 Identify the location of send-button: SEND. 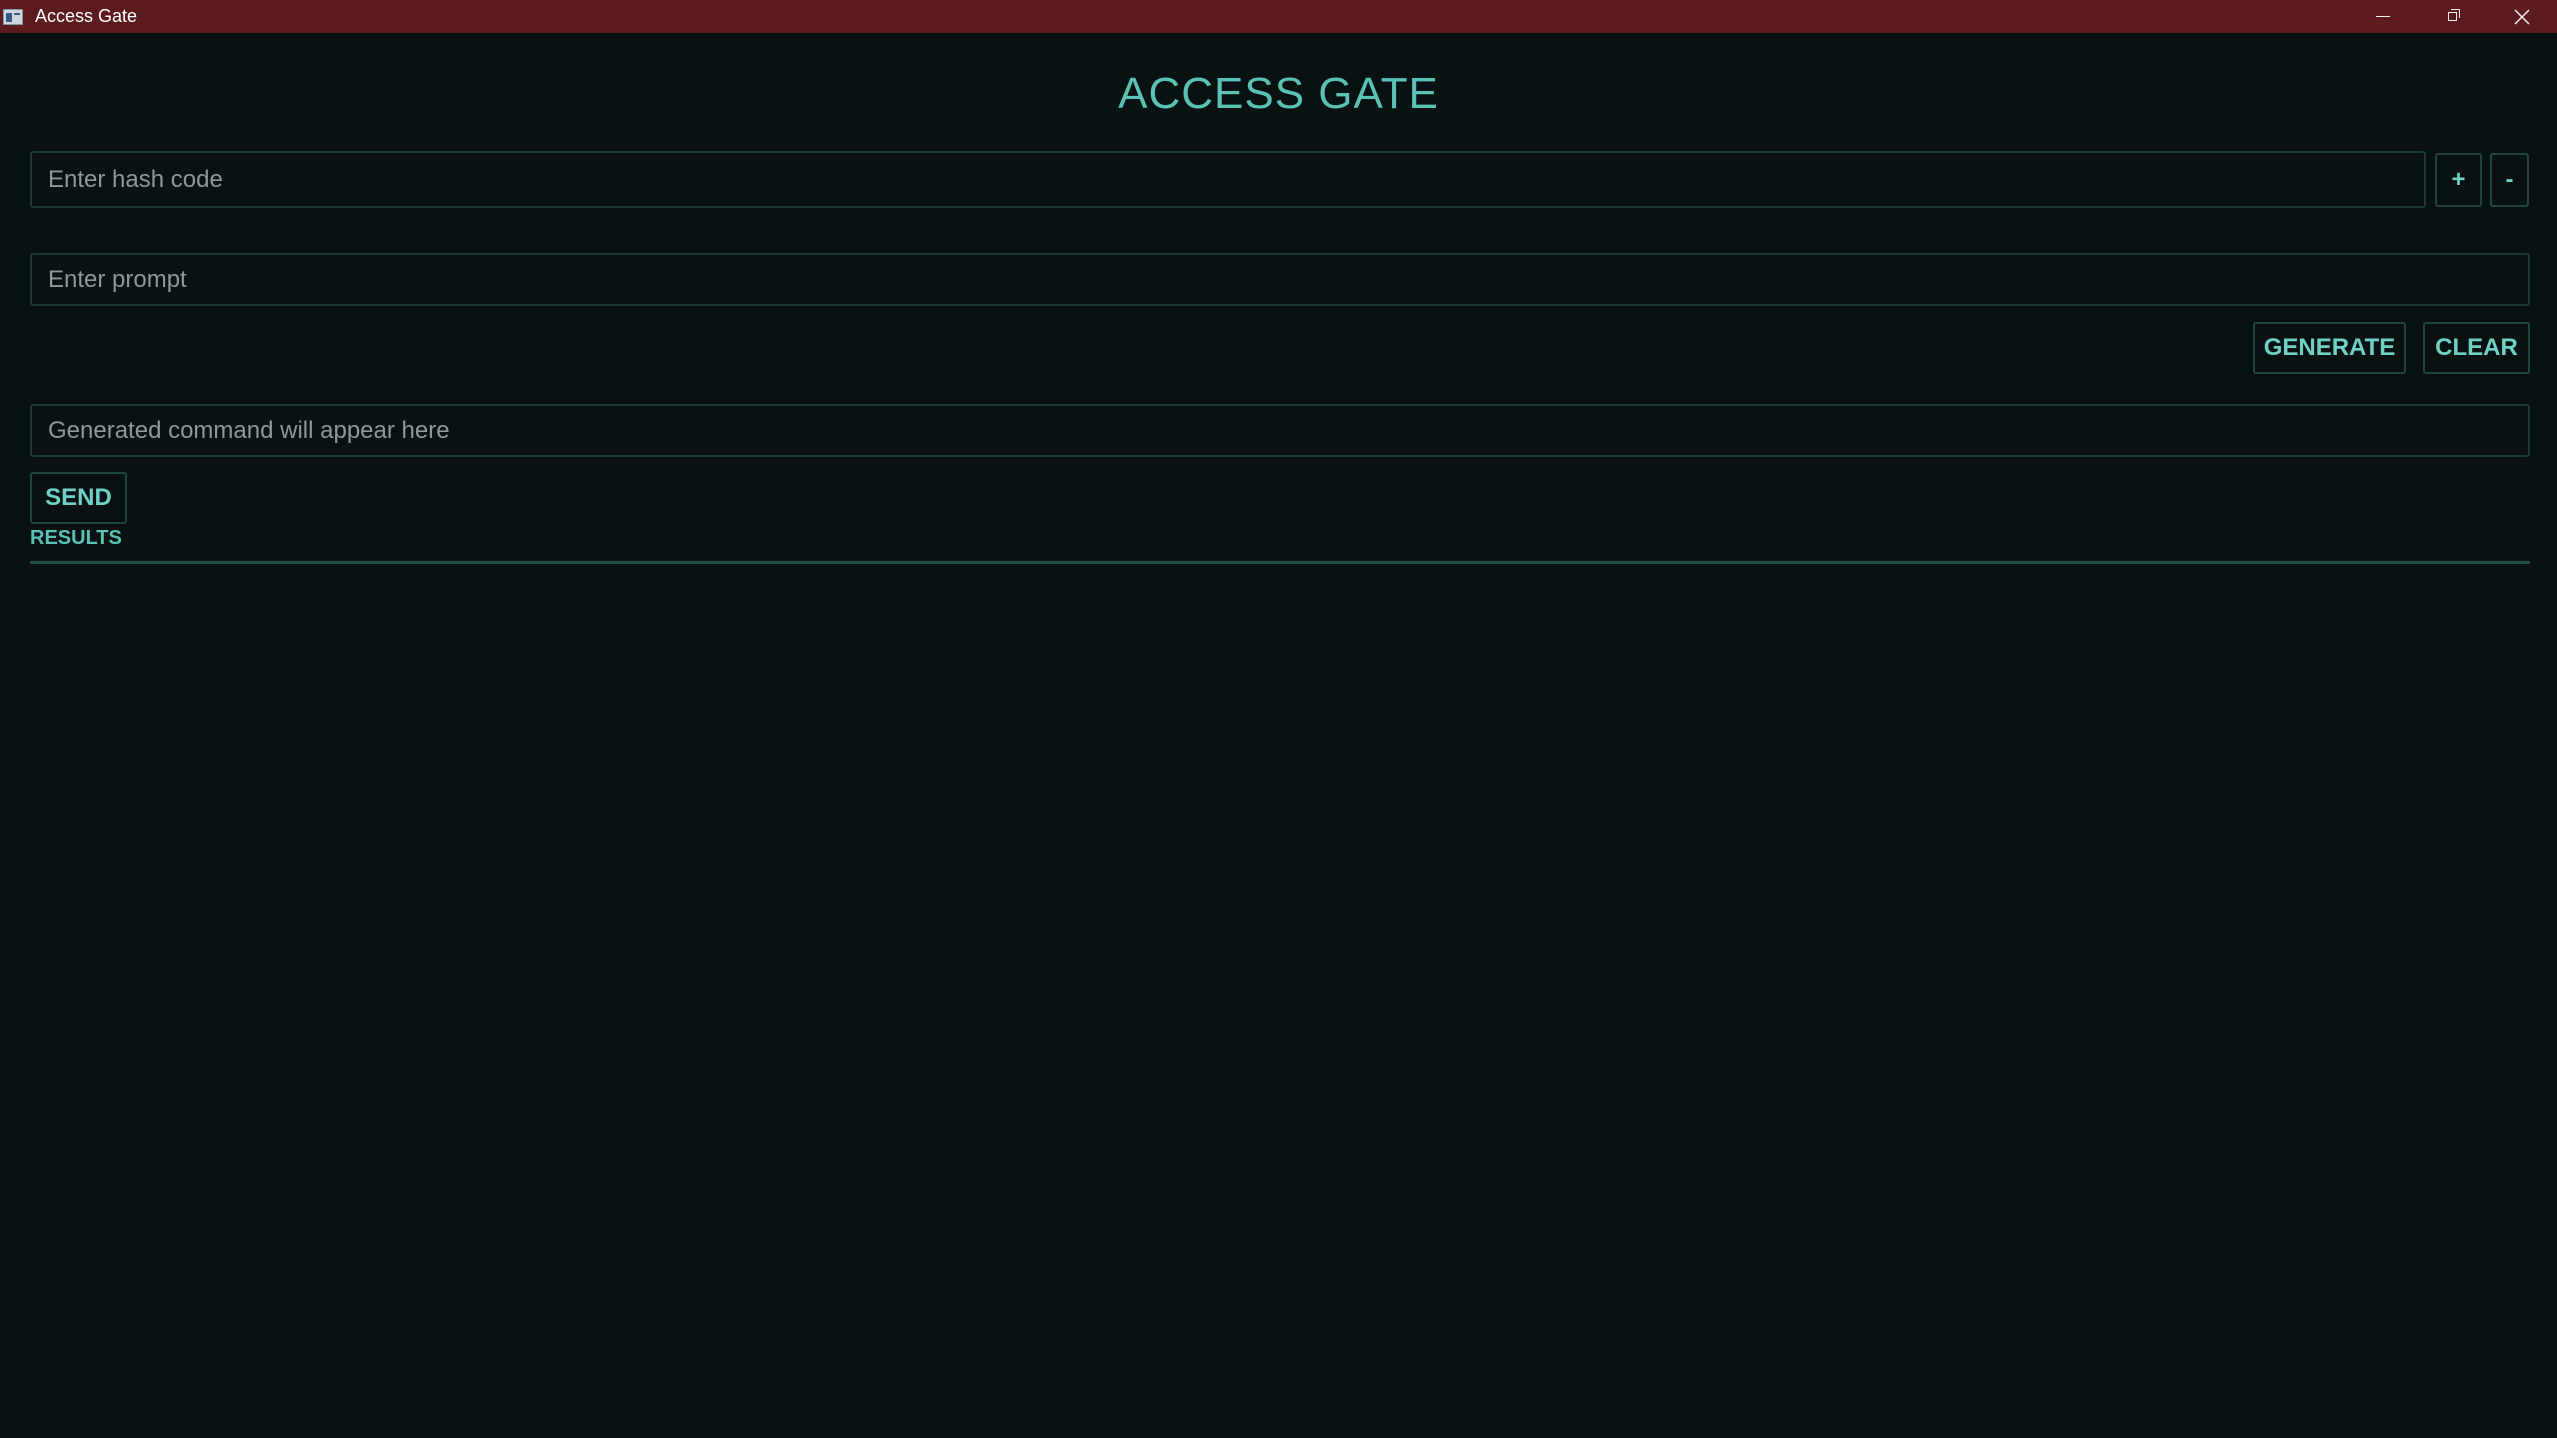
(78, 498).